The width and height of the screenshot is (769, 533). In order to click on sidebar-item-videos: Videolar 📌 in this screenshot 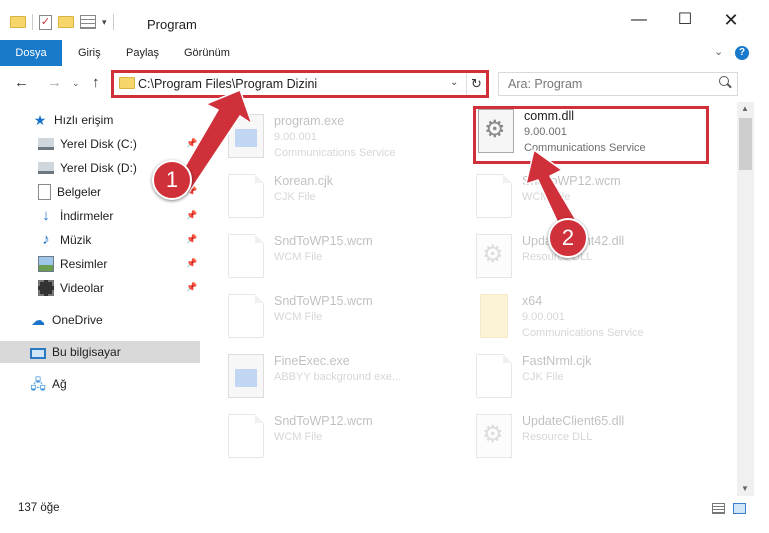, I will do `click(100, 288)`.